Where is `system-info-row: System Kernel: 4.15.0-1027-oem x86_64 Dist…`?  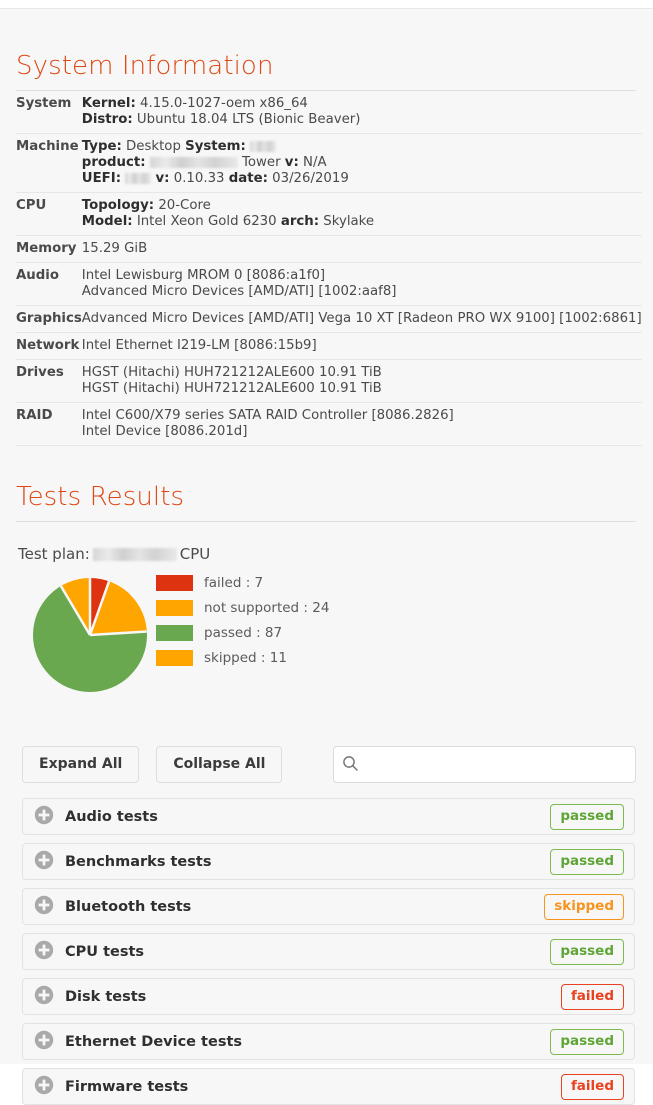 system-info-row: System Kernel: 4.15.0-1027-oem x86_64 Dist… is located at coordinates (329, 112).